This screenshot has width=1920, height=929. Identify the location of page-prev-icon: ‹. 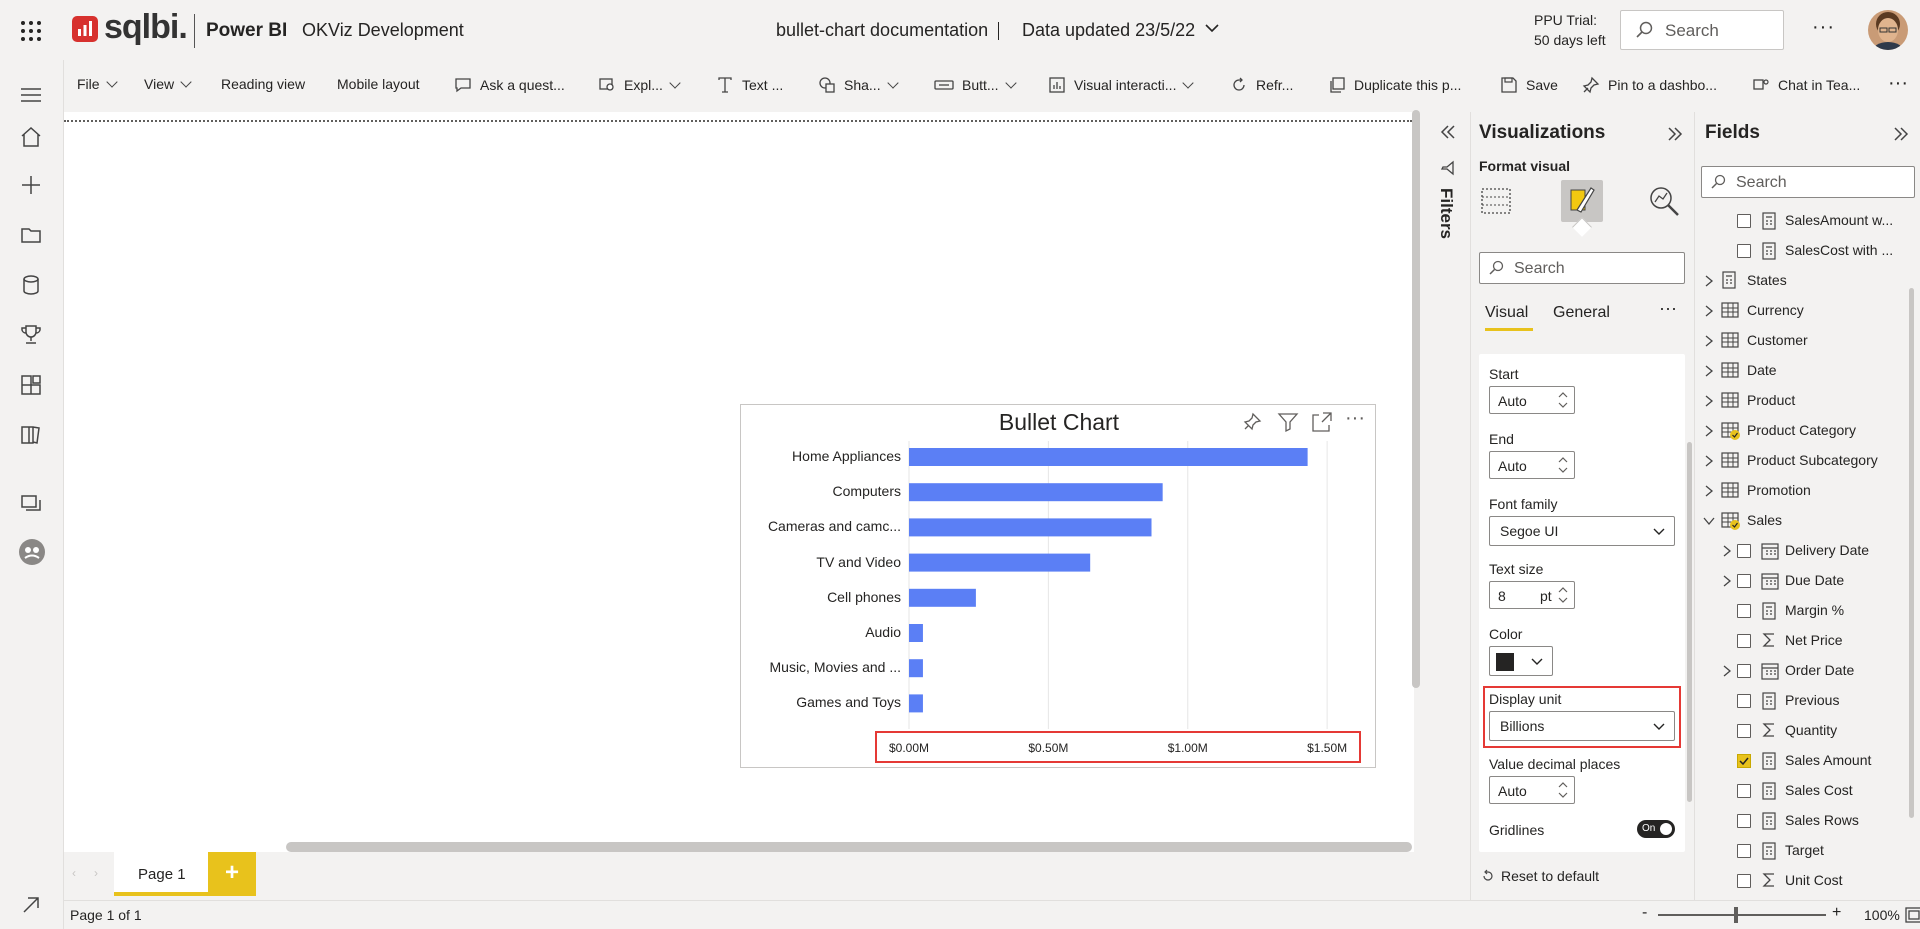
(74, 873).